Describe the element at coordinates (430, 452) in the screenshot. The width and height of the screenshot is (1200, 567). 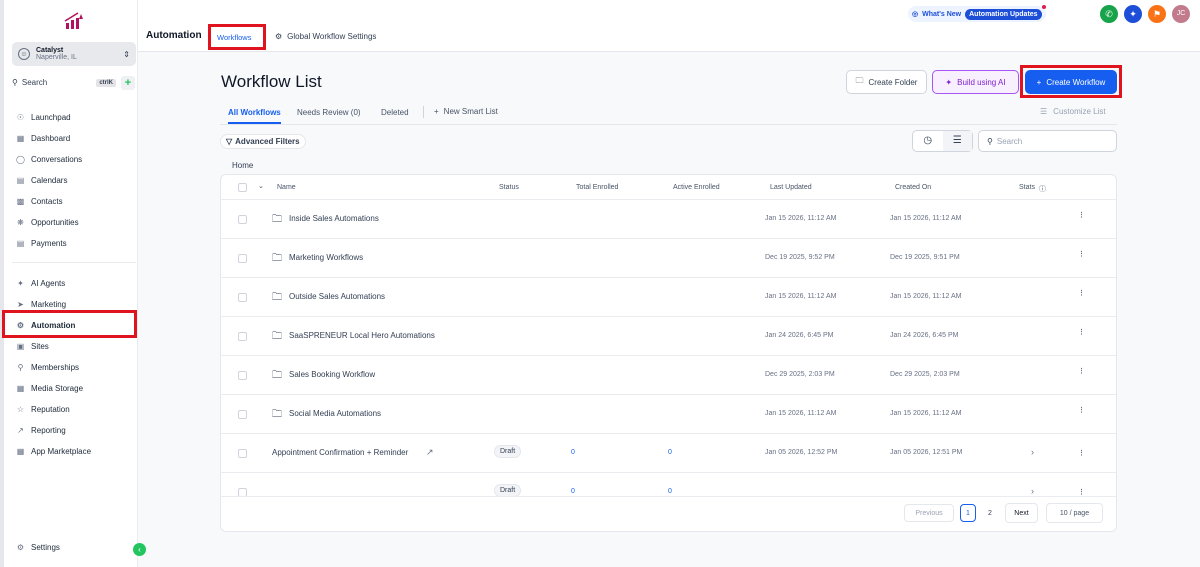
I see `external-link-icon: ↗` at that location.